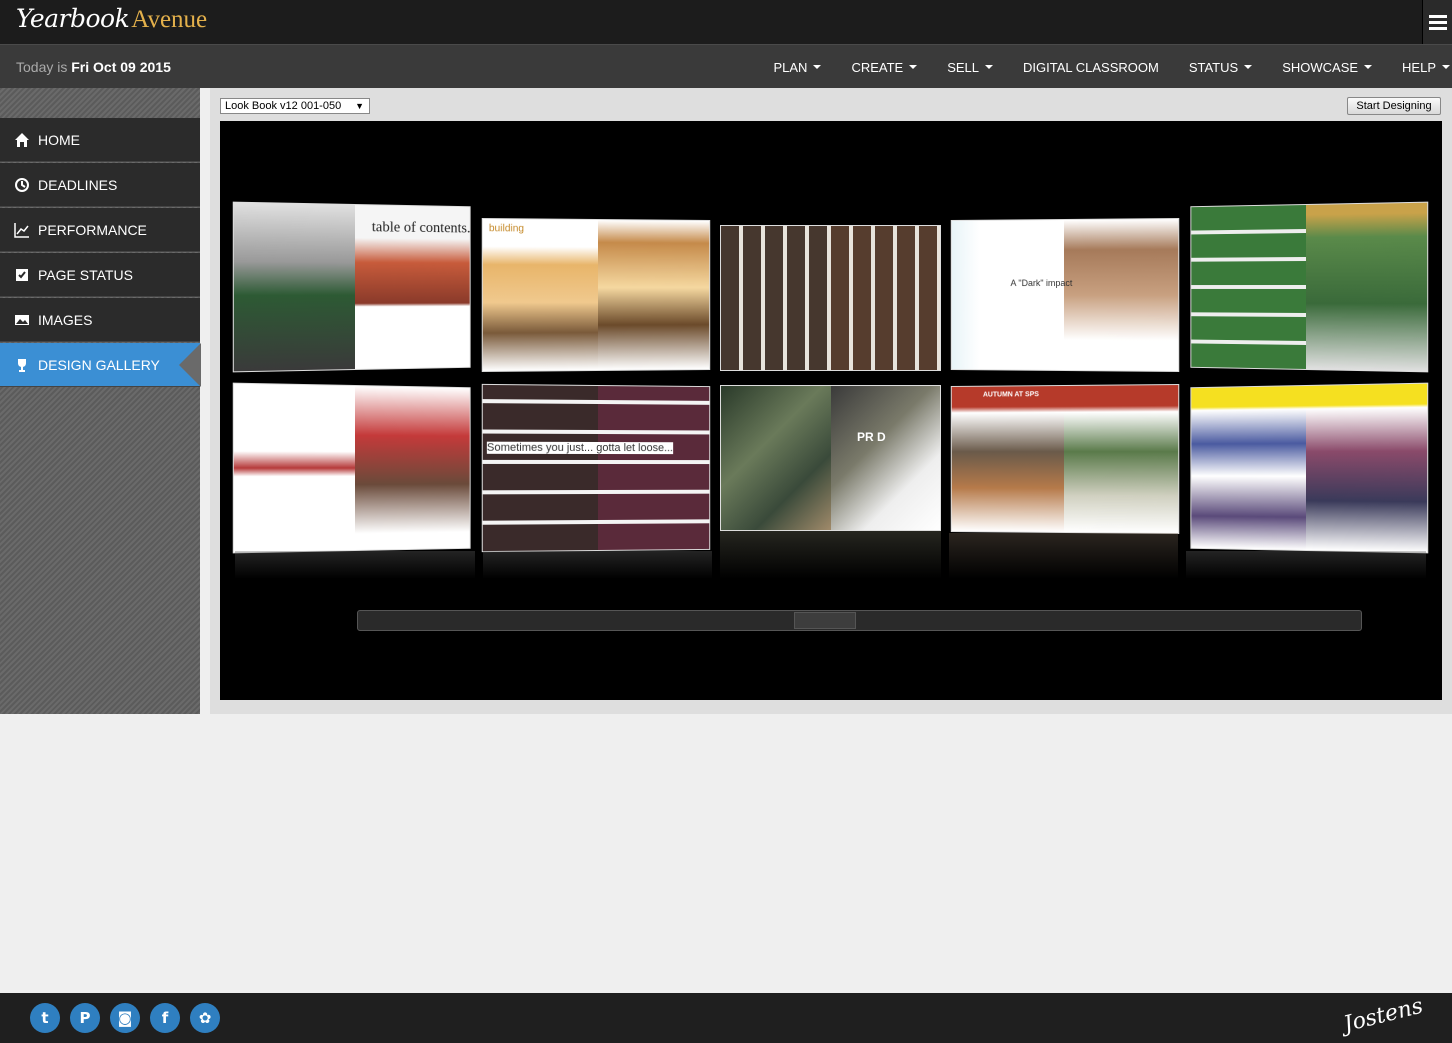  Describe the element at coordinates (859, 620) in the screenshot. I see `gallery-scrollbar` at that location.